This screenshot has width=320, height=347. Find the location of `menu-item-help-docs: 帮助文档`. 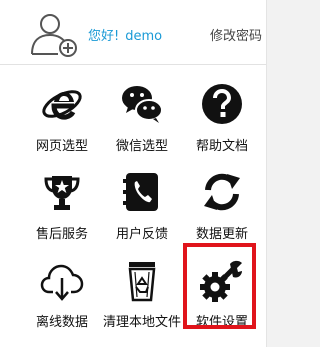

menu-item-help-docs: 帮助文档 is located at coordinates (222, 113).